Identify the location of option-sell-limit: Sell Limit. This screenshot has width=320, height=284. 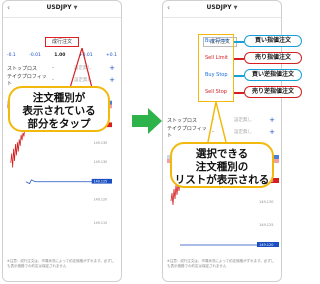
(216, 58).